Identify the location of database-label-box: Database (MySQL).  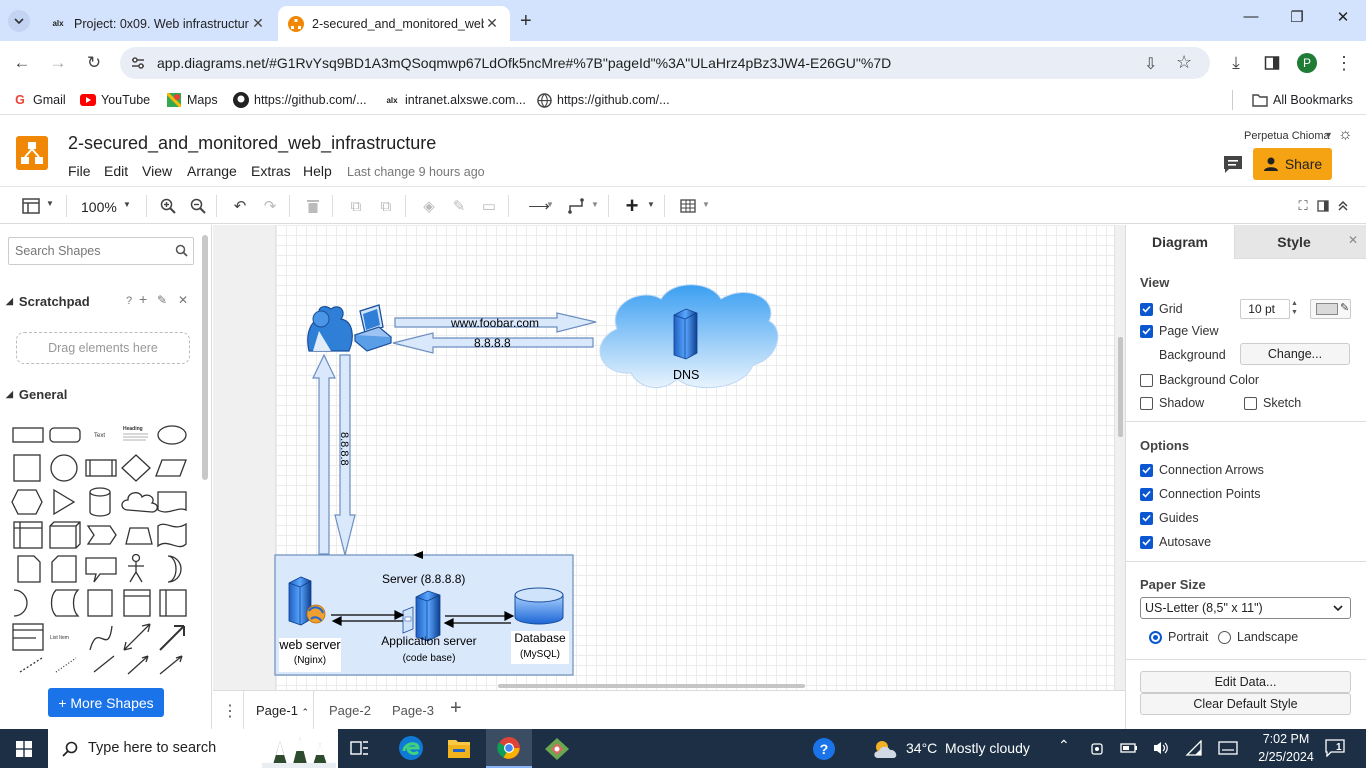
(540, 647).